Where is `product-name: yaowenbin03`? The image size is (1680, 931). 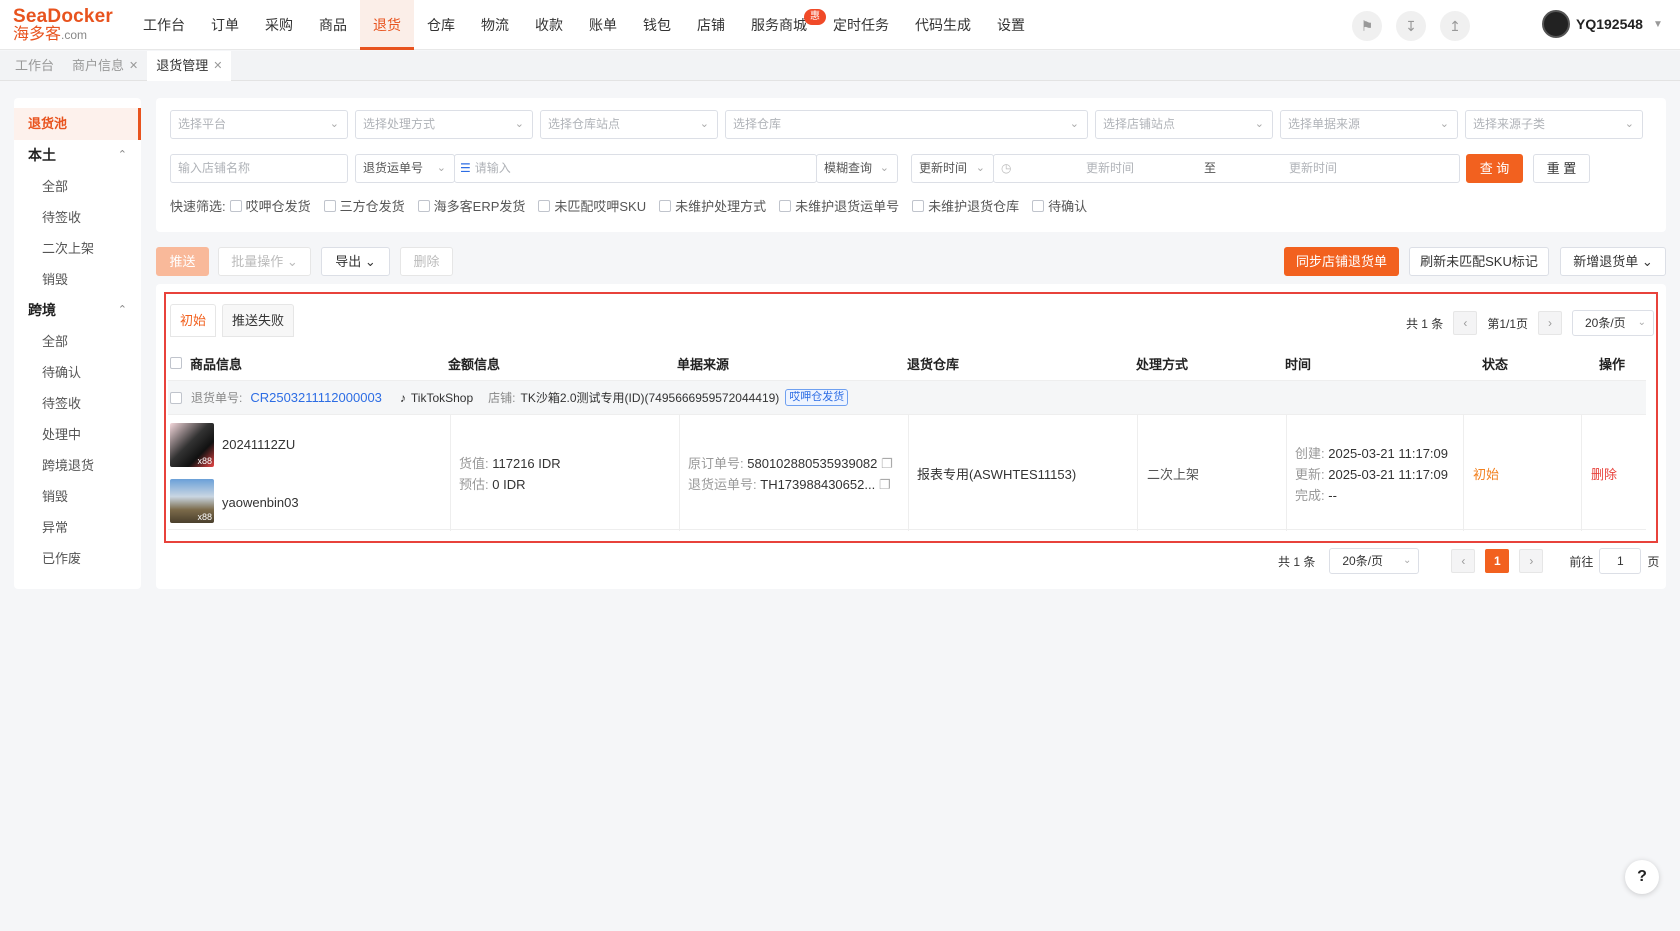
product-name: yaowenbin03 is located at coordinates (260, 502).